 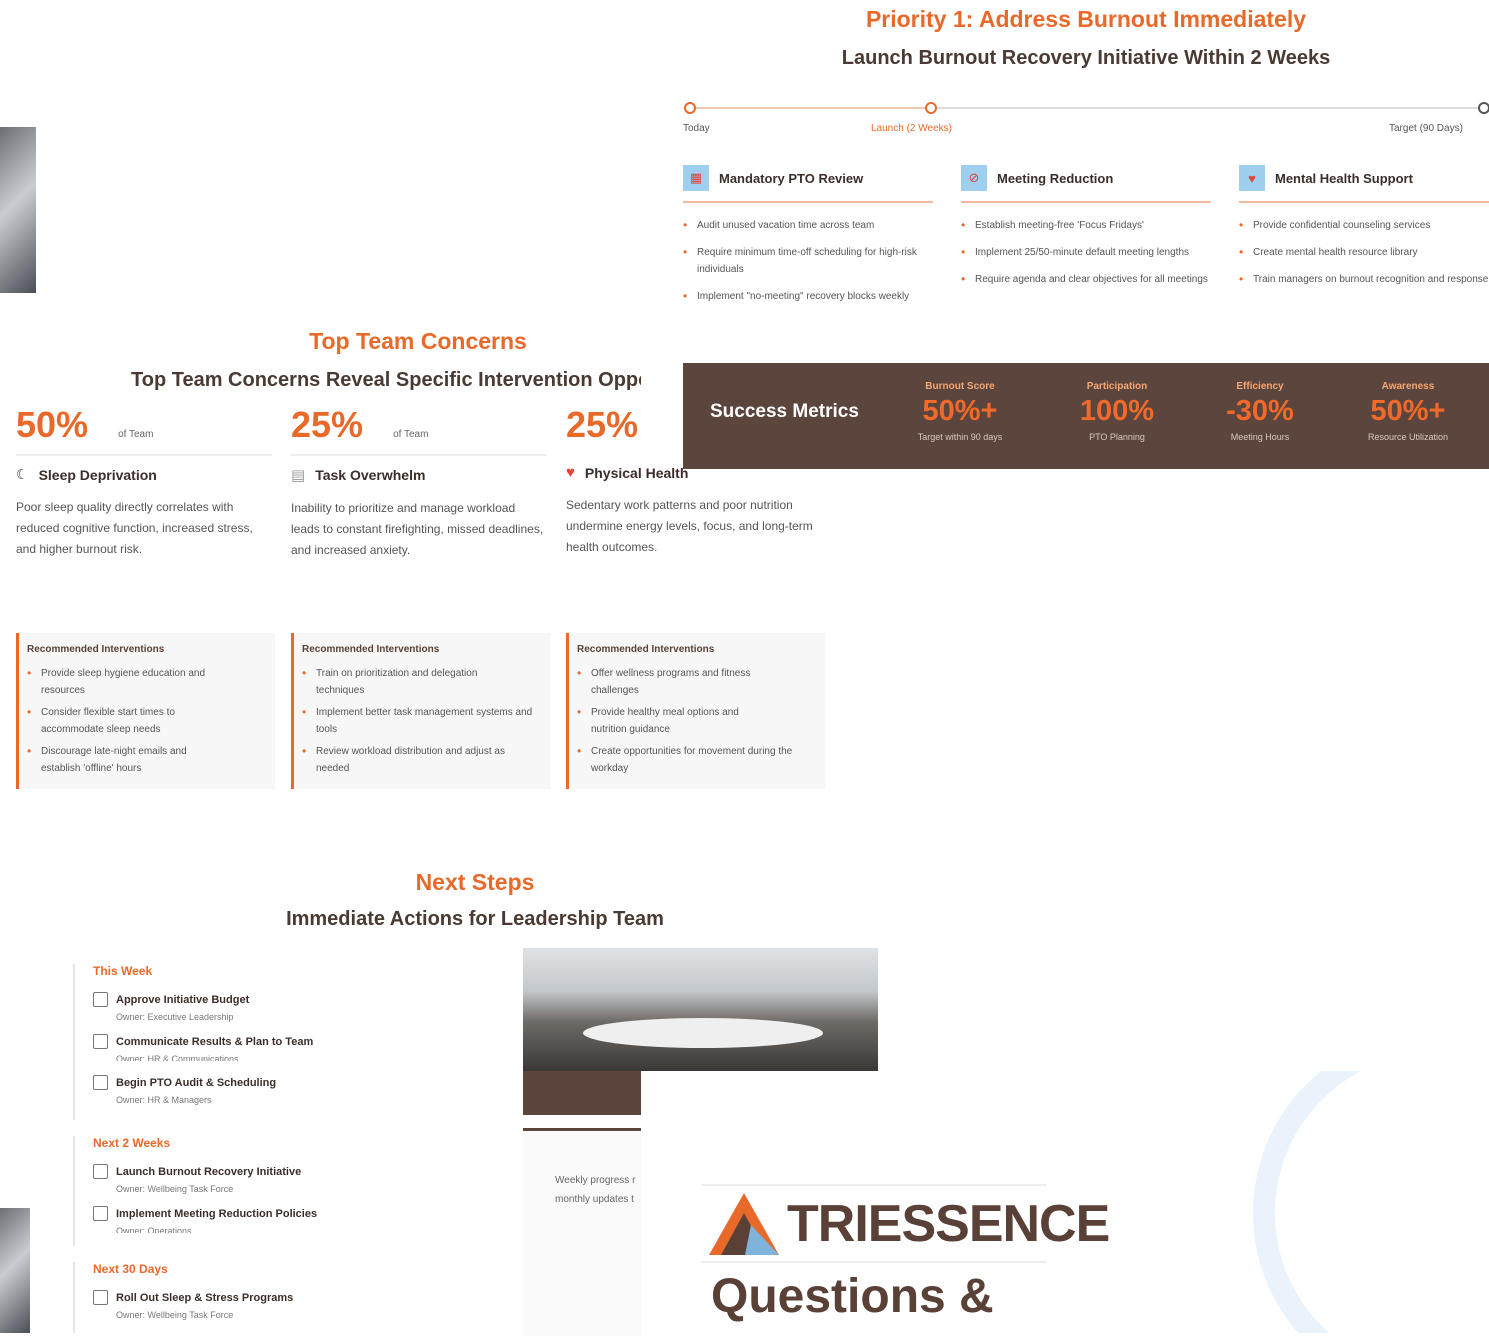 I want to click on task-row: Communicate Results & Plan to Team, so click(x=243, y=1041).